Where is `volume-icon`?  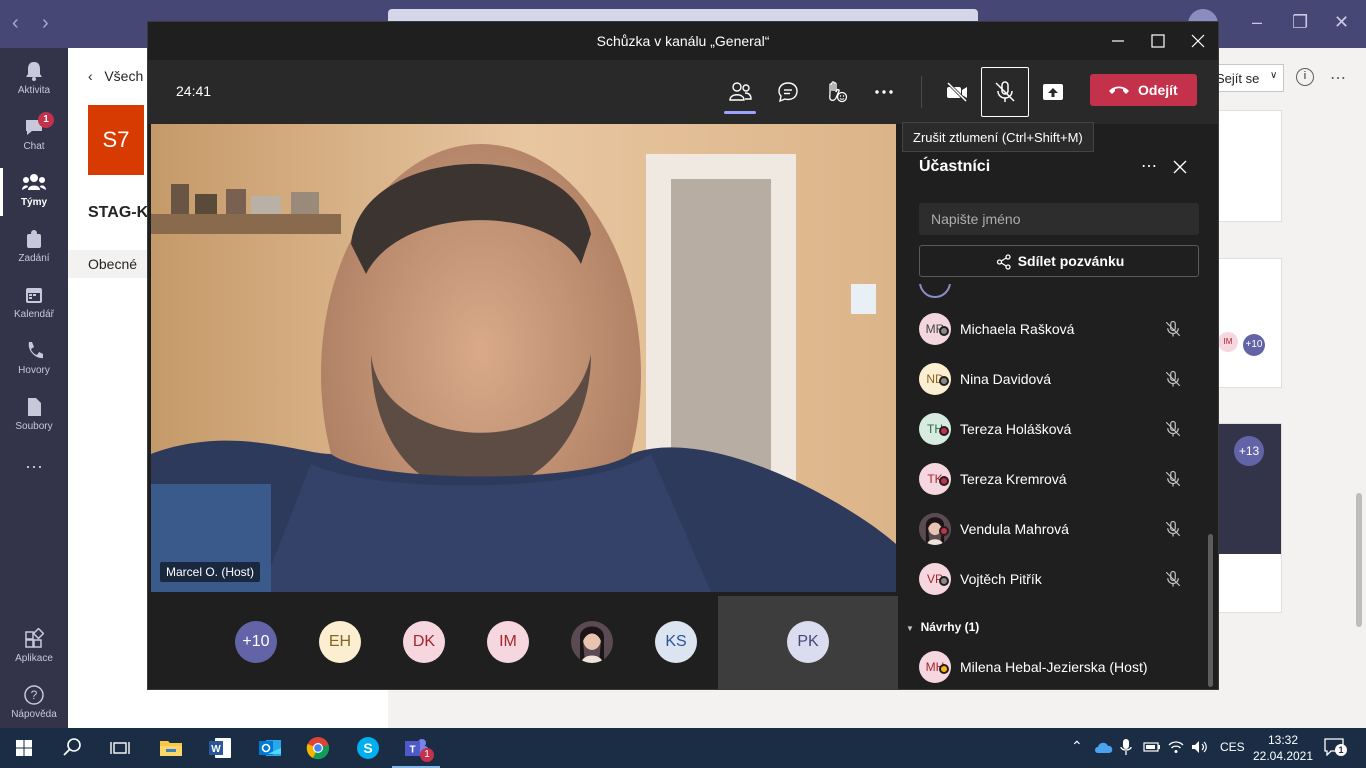
volume-icon is located at coordinates (1200, 747).